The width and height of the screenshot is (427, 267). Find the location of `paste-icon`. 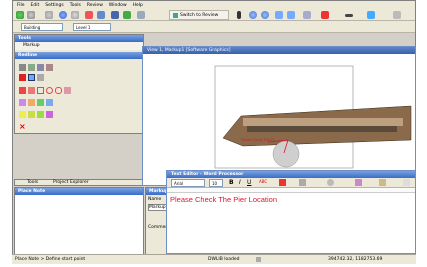

paste-icon is located at coordinates (382, 182).